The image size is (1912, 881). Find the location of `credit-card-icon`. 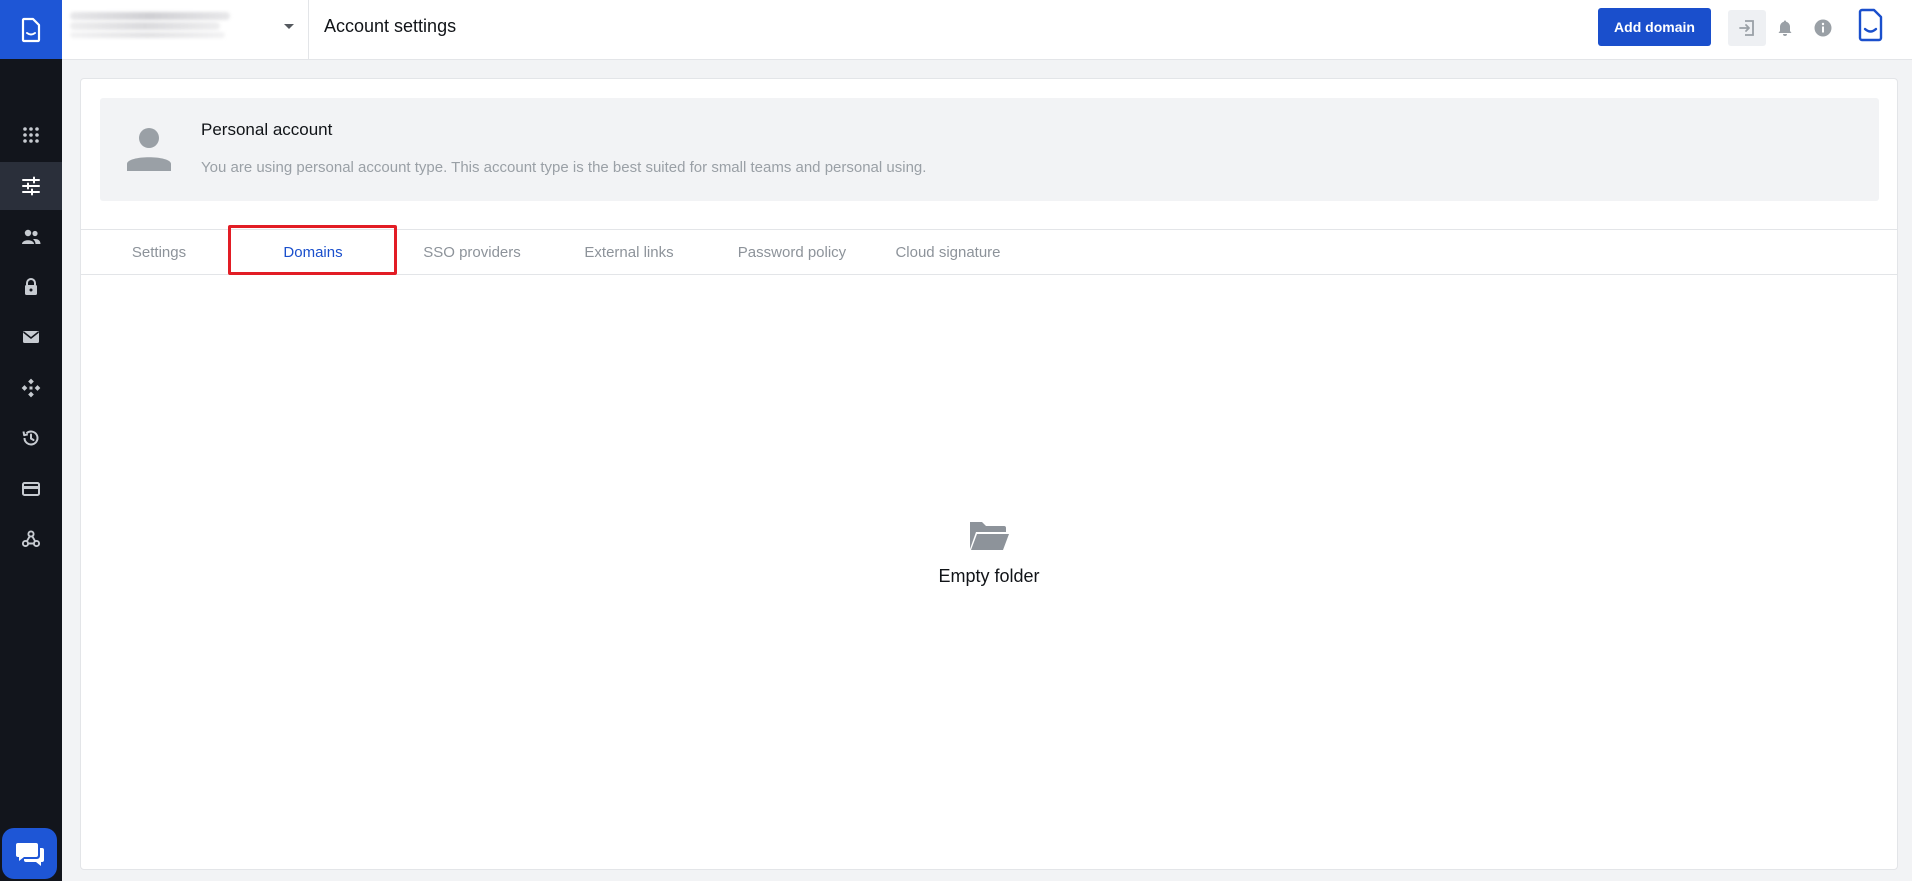

credit-card-icon is located at coordinates (31, 489).